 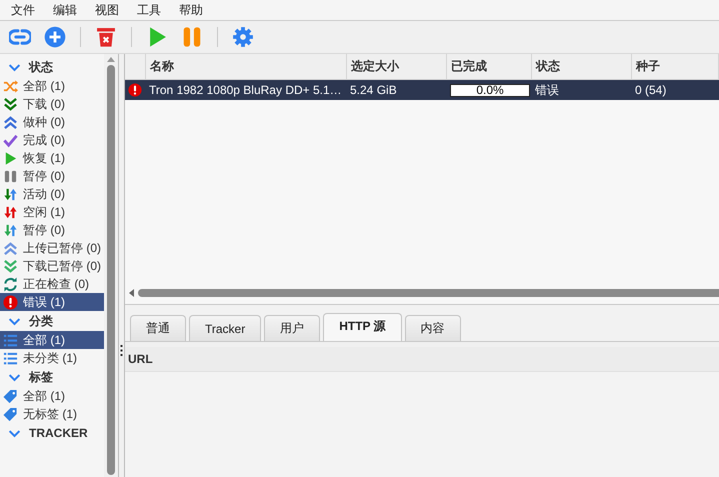 What do you see at coordinates (675, 66) in the screenshot?
I see `column-header: 种子` at bounding box center [675, 66].